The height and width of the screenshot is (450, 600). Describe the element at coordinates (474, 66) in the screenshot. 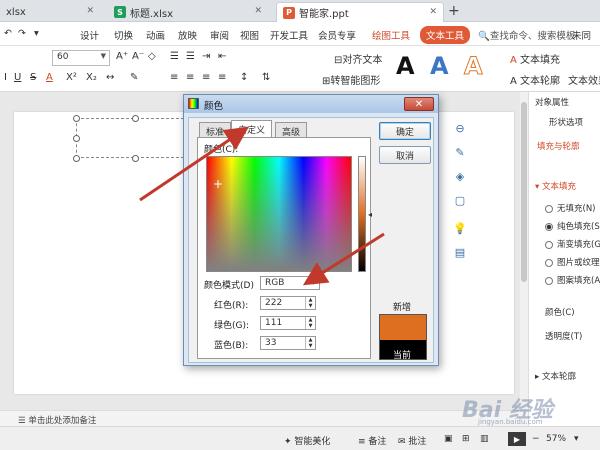

I see `text-style-orange: A` at that location.